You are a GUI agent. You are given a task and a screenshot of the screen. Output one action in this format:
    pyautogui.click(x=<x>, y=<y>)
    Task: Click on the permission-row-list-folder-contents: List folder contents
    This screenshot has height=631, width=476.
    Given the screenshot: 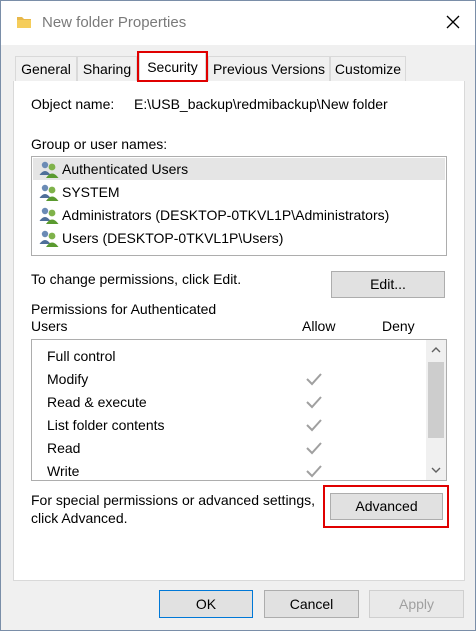 What is the action you would take?
    pyautogui.click(x=229, y=425)
    